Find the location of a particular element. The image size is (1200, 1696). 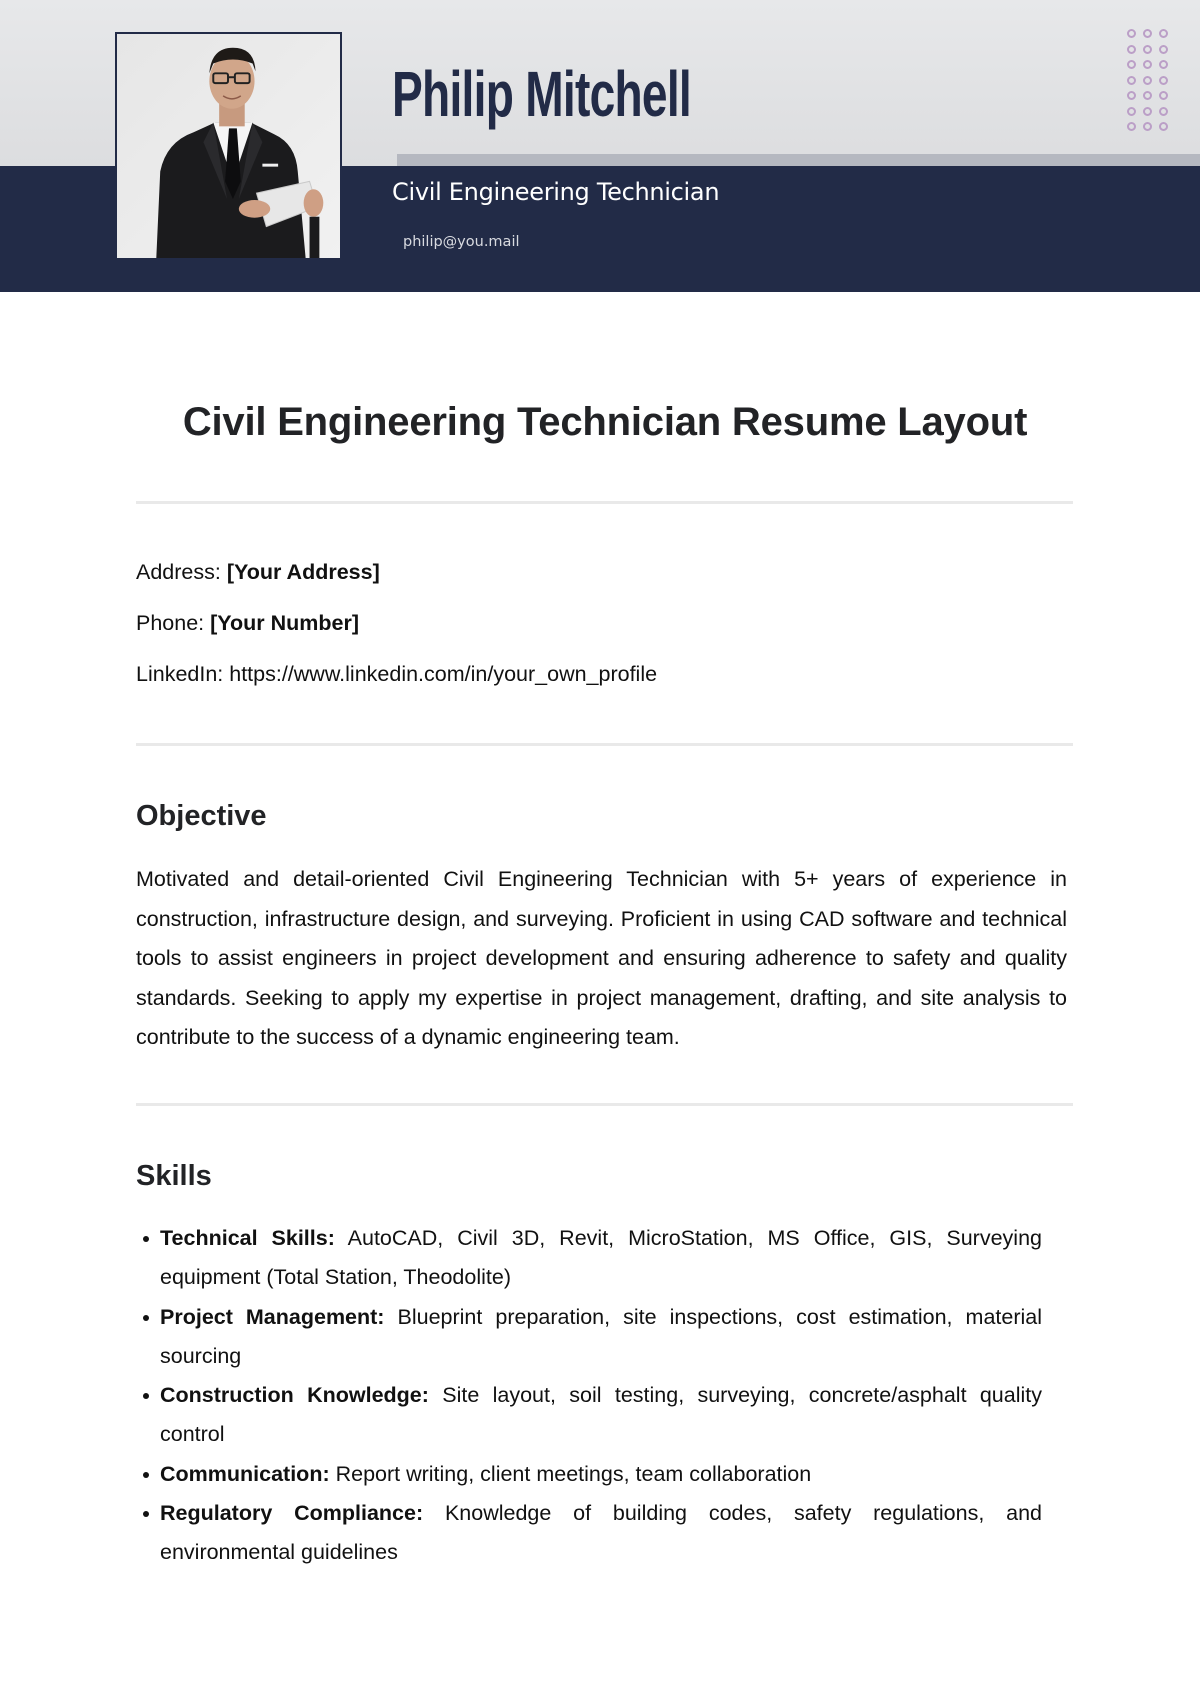

candidate-name: Philip Mitchell is located at coordinates (542, 94).